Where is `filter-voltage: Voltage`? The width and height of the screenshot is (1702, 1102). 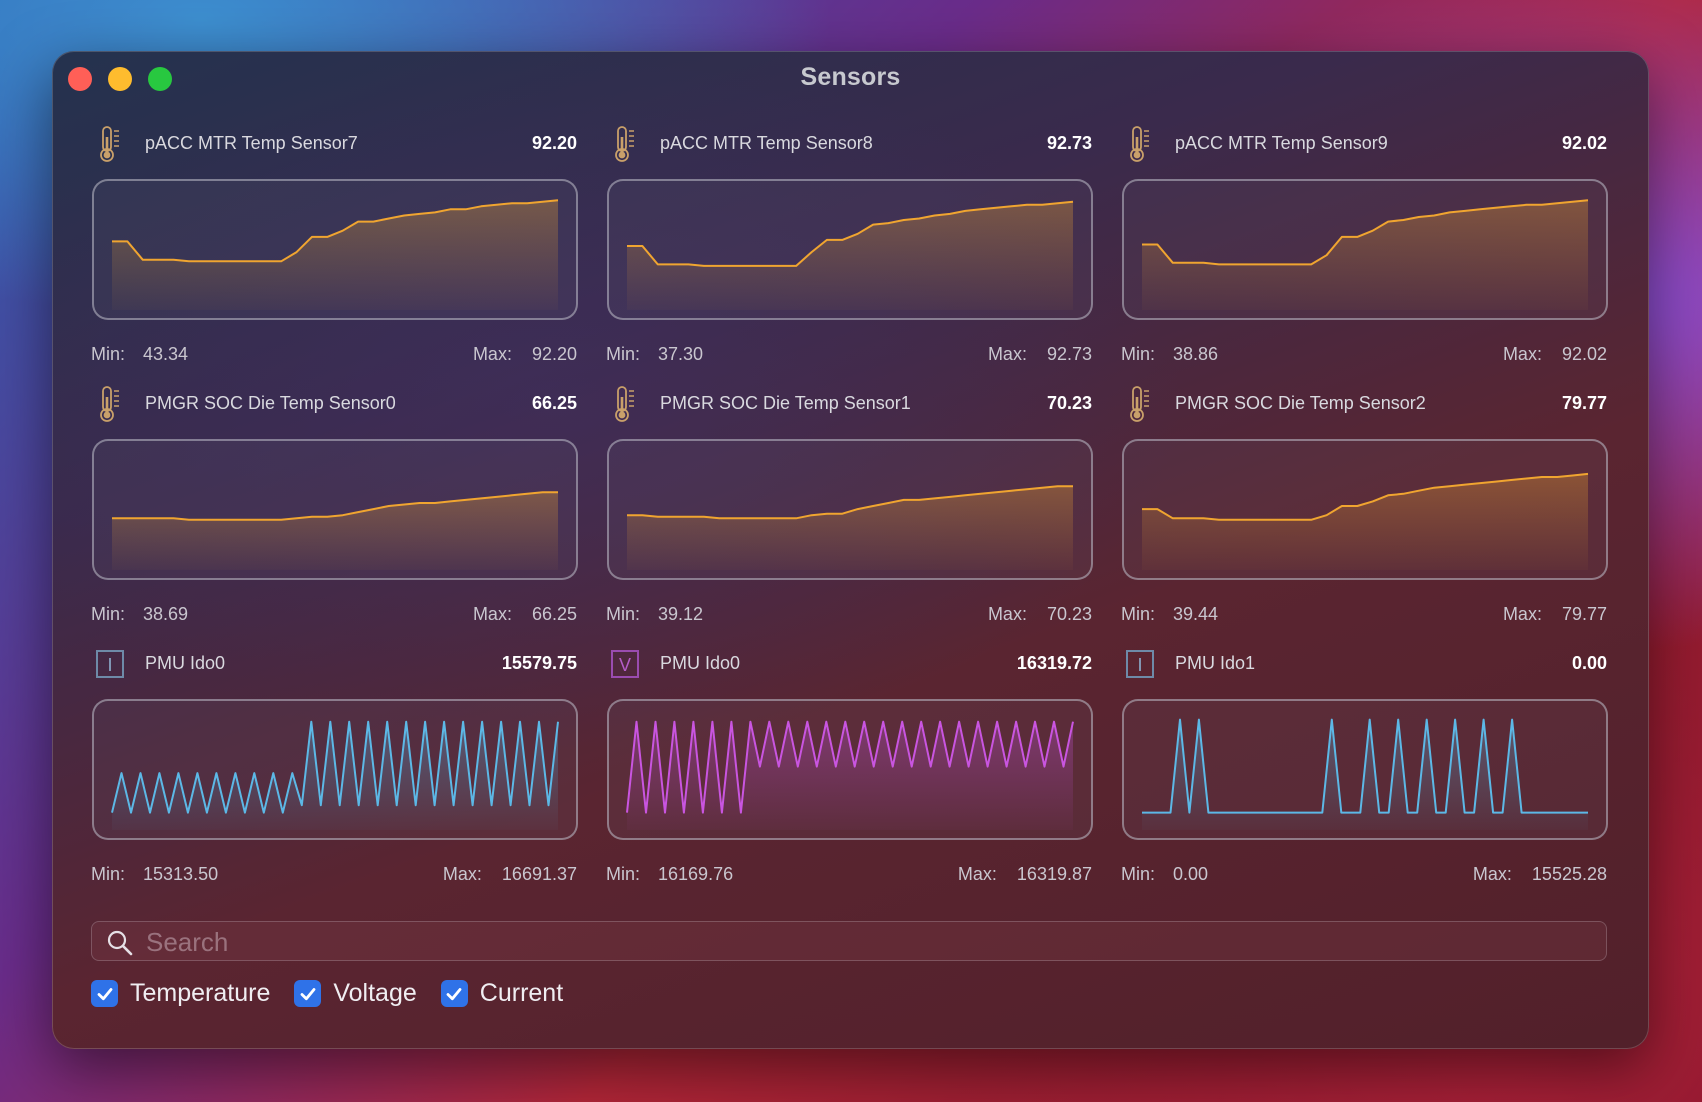 filter-voltage: Voltage is located at coordinates (355, 993).